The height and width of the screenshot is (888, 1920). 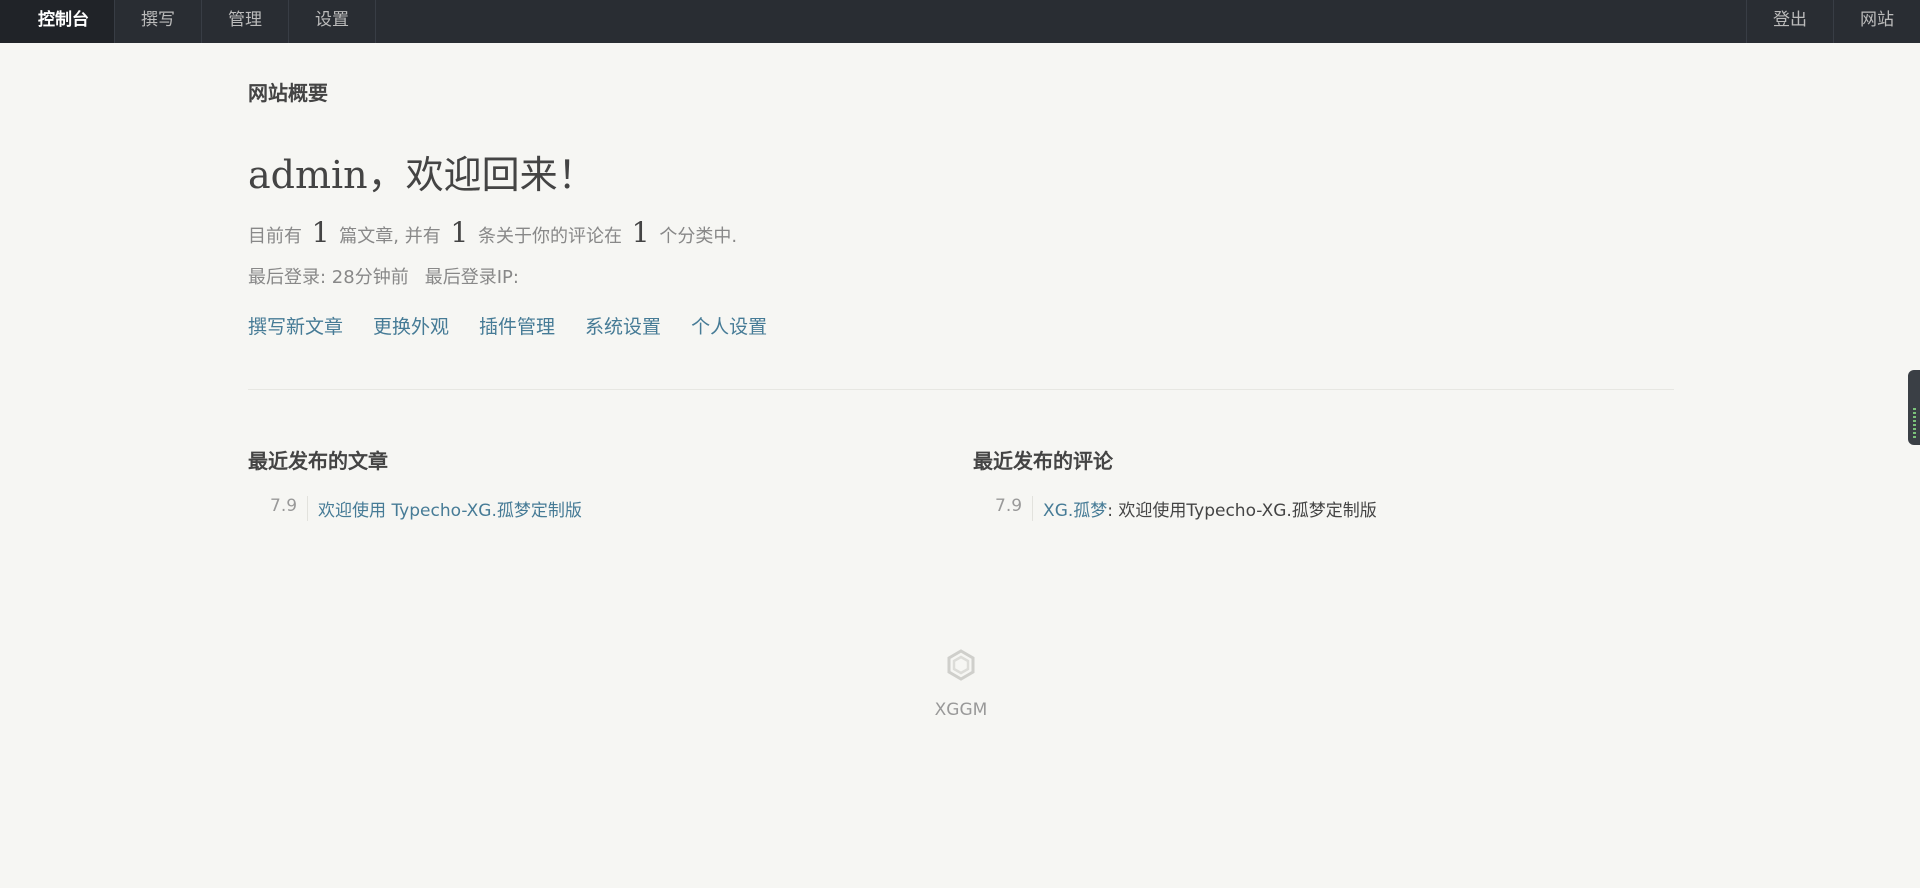 I want to click on comments-text: 条关于你的评论在, so click(x=550, y=236).